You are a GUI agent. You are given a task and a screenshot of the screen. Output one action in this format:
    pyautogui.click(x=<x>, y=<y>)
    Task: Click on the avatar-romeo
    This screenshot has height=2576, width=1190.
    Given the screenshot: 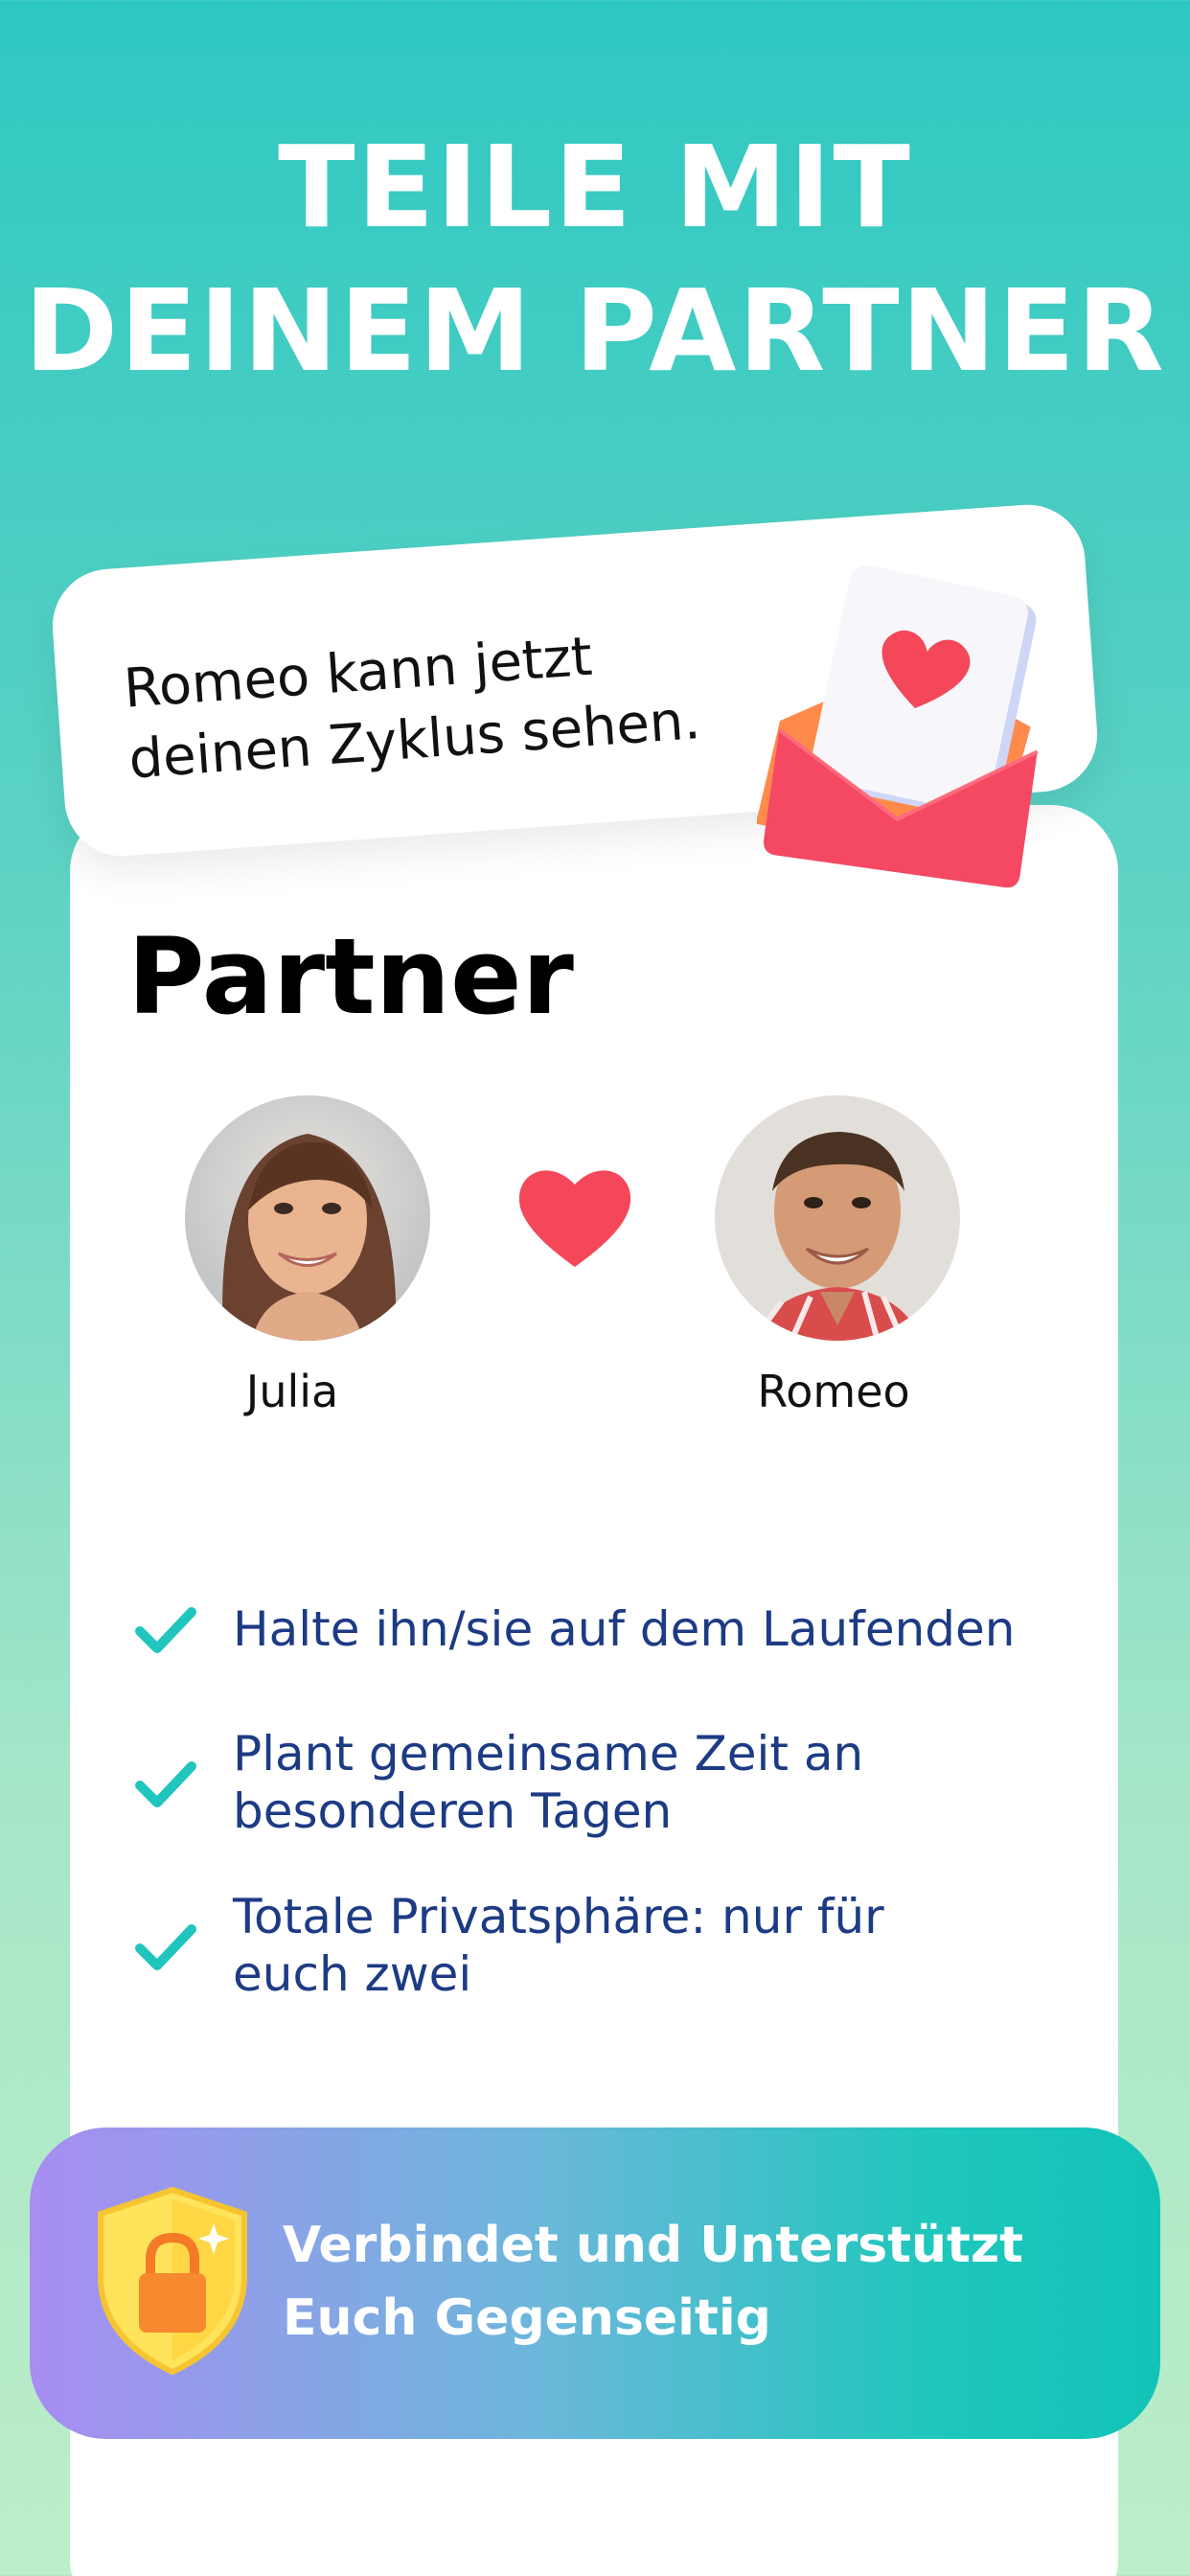 What is the action you would take?
    pyautogui.click(x=838, y=1218)
    